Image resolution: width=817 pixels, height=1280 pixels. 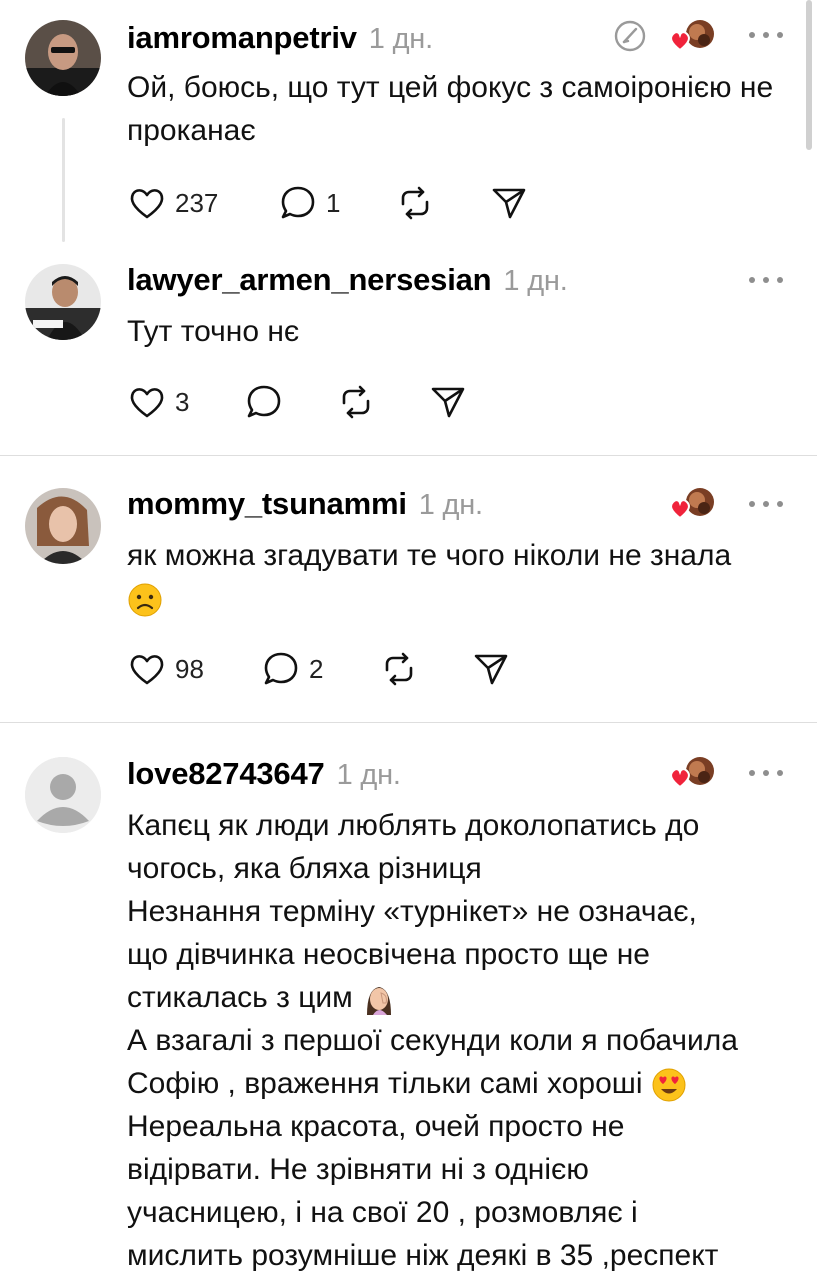 I want to click on reply-count: 1, so click(x=333, y=202).